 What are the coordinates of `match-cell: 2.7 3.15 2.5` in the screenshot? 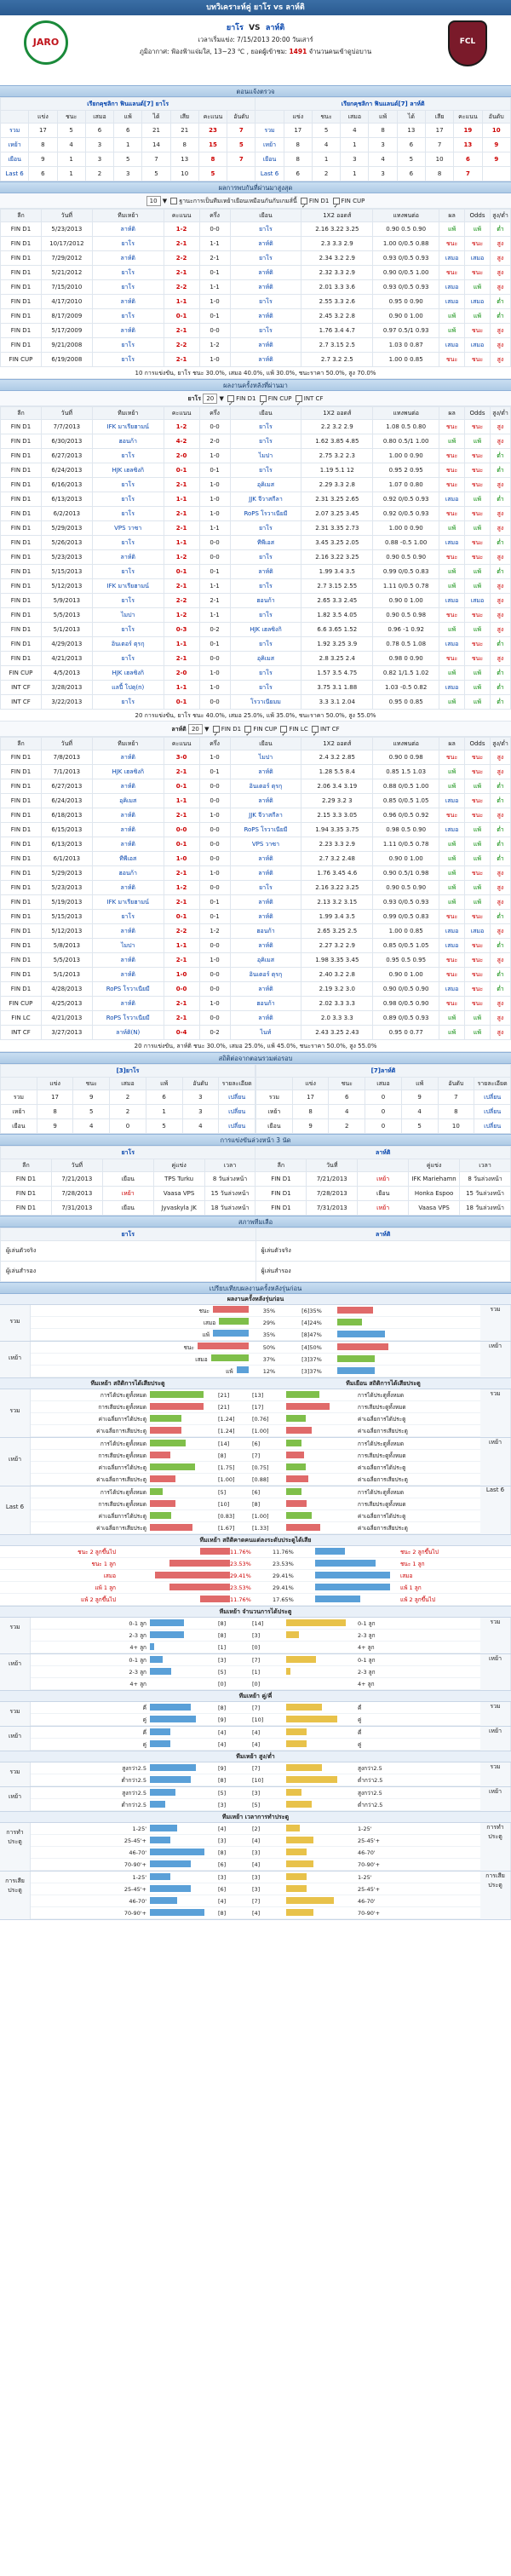 It's located at (337, 345).